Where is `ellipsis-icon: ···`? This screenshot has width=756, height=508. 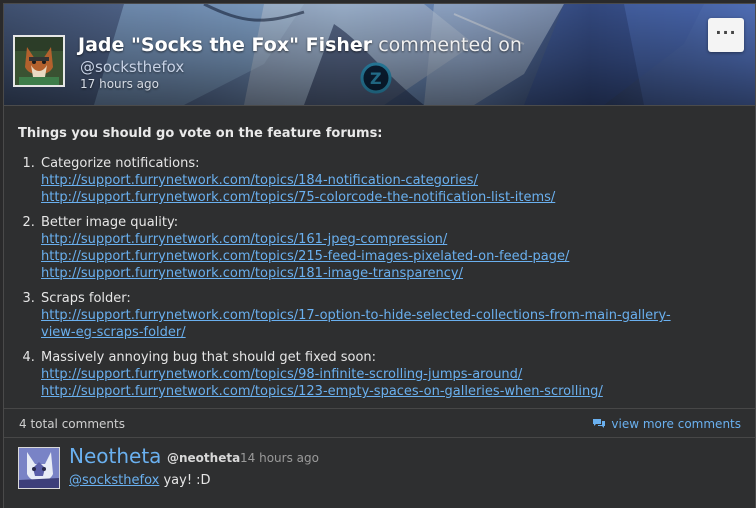 ellipsis-icon: ··· is located at coordinates (726, 32).